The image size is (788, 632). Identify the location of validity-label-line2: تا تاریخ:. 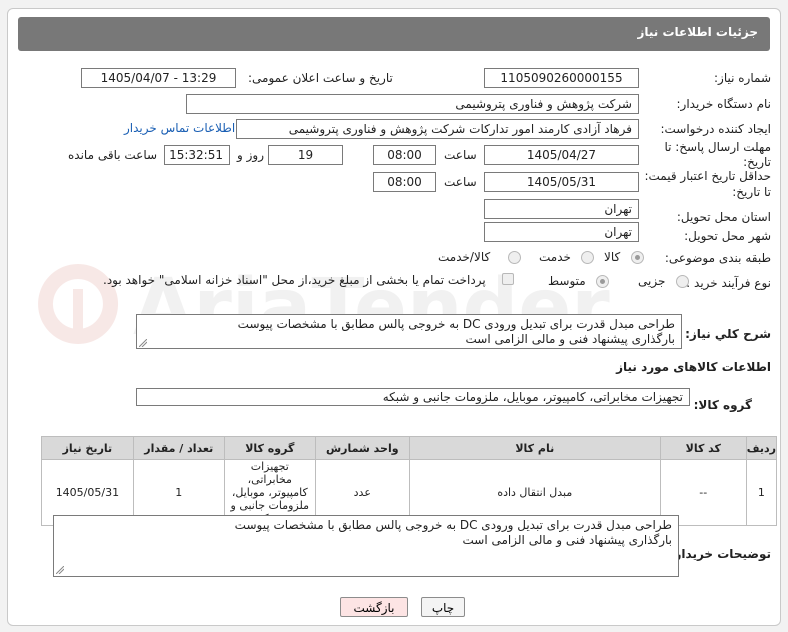
(751, 192).